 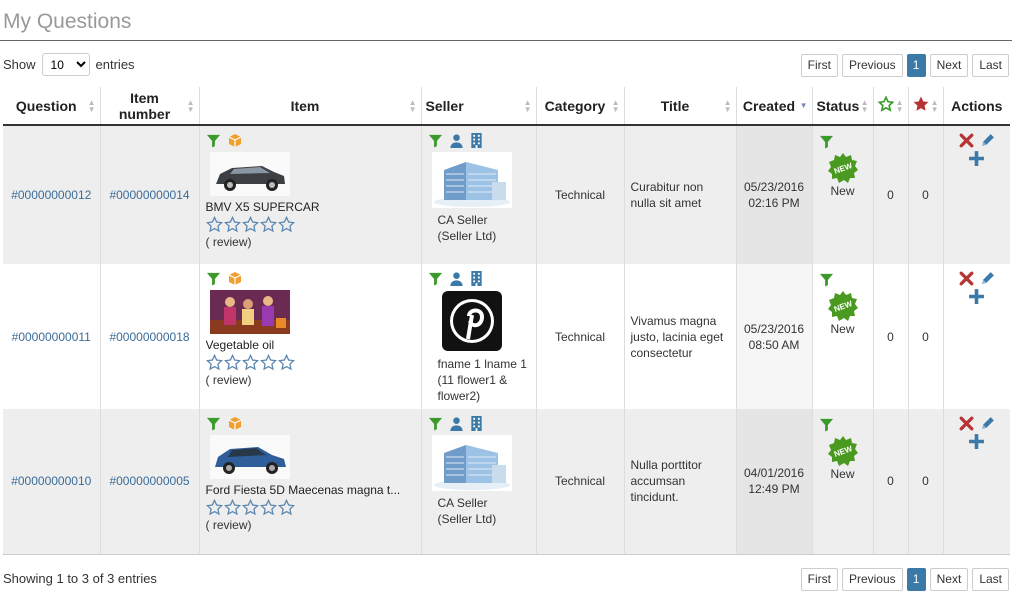 I want to click on question-link: #00000000010, so click(x=51, y=481).